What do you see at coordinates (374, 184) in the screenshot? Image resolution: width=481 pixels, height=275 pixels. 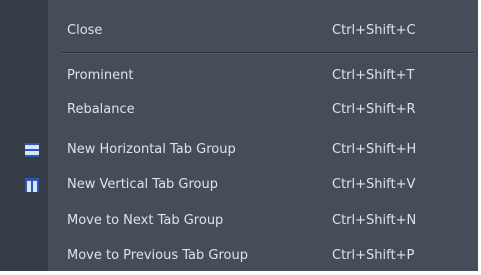 I see `menu-item-shortcut: Ctrl+Shift+V` at bounding box center [374, 184].